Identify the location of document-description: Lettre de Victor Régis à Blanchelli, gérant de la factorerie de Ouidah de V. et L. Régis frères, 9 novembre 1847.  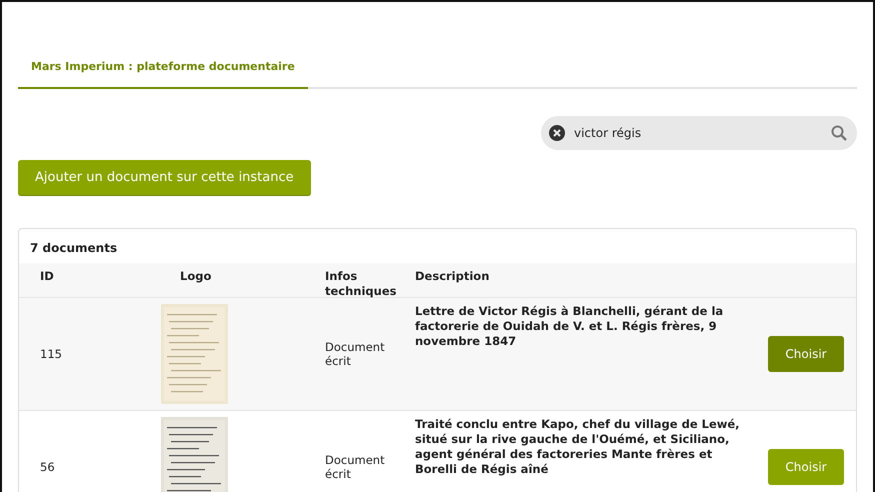
(569, 326).